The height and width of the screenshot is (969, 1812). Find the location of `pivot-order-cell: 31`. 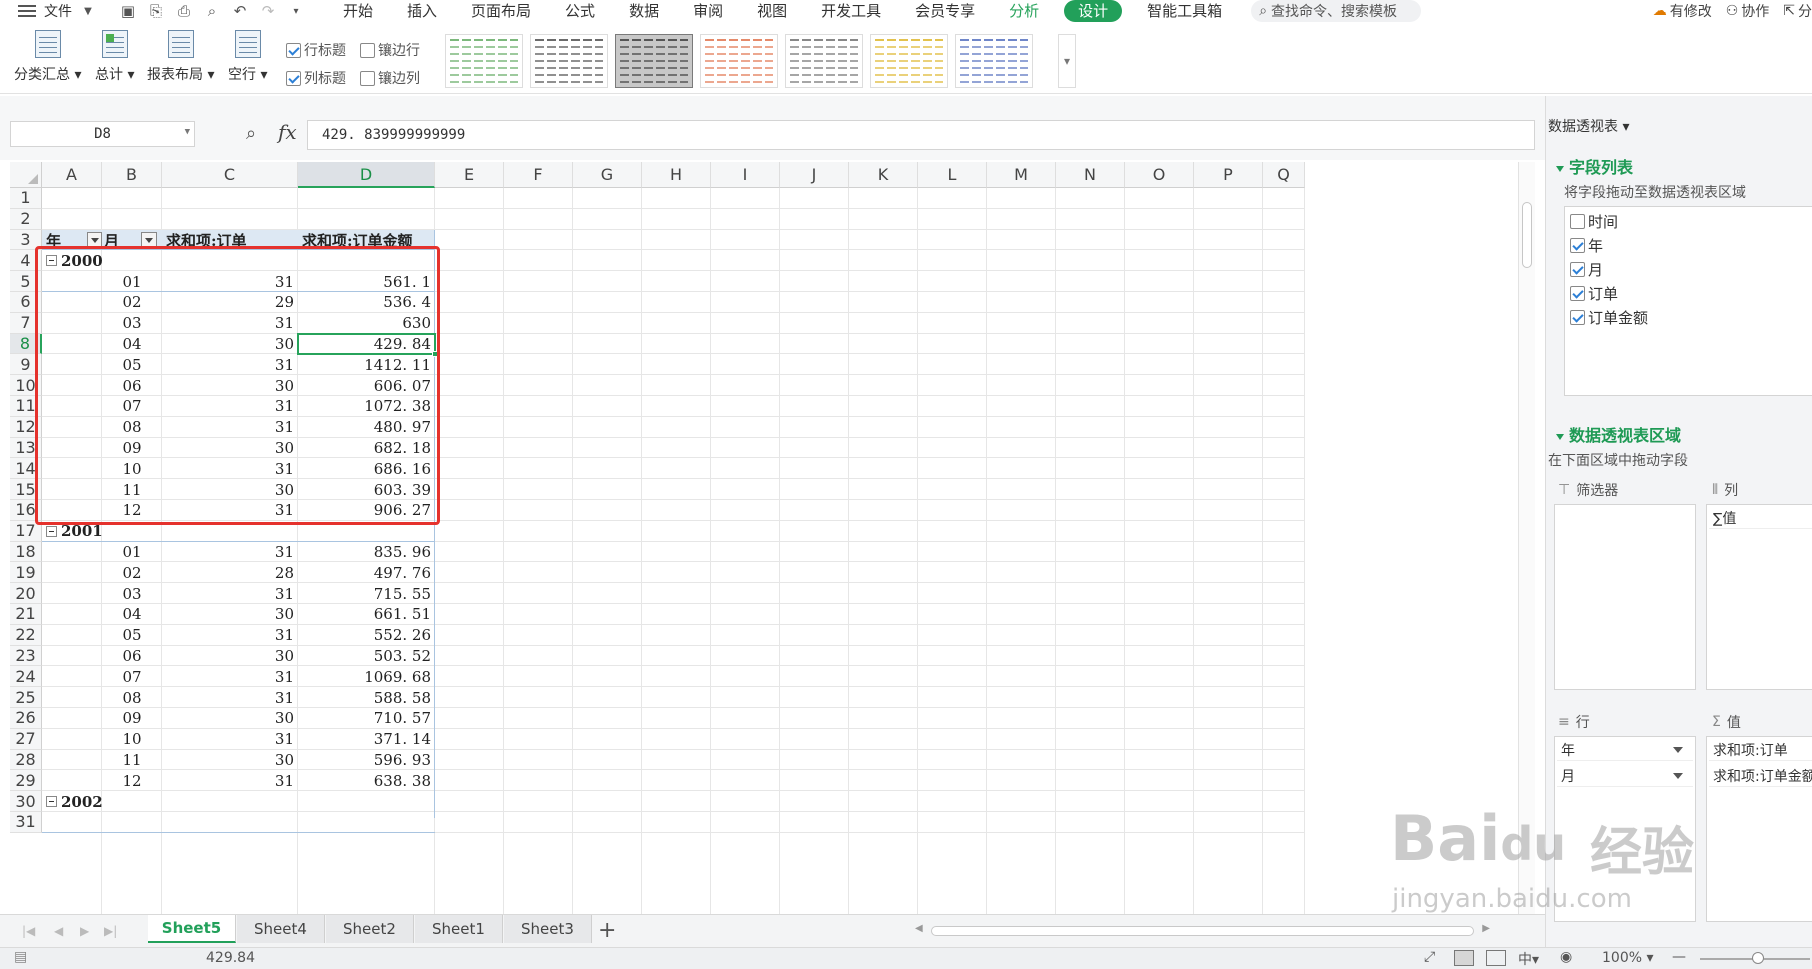

pivot-order-cell: 31 is located at coordinates (230, 739).